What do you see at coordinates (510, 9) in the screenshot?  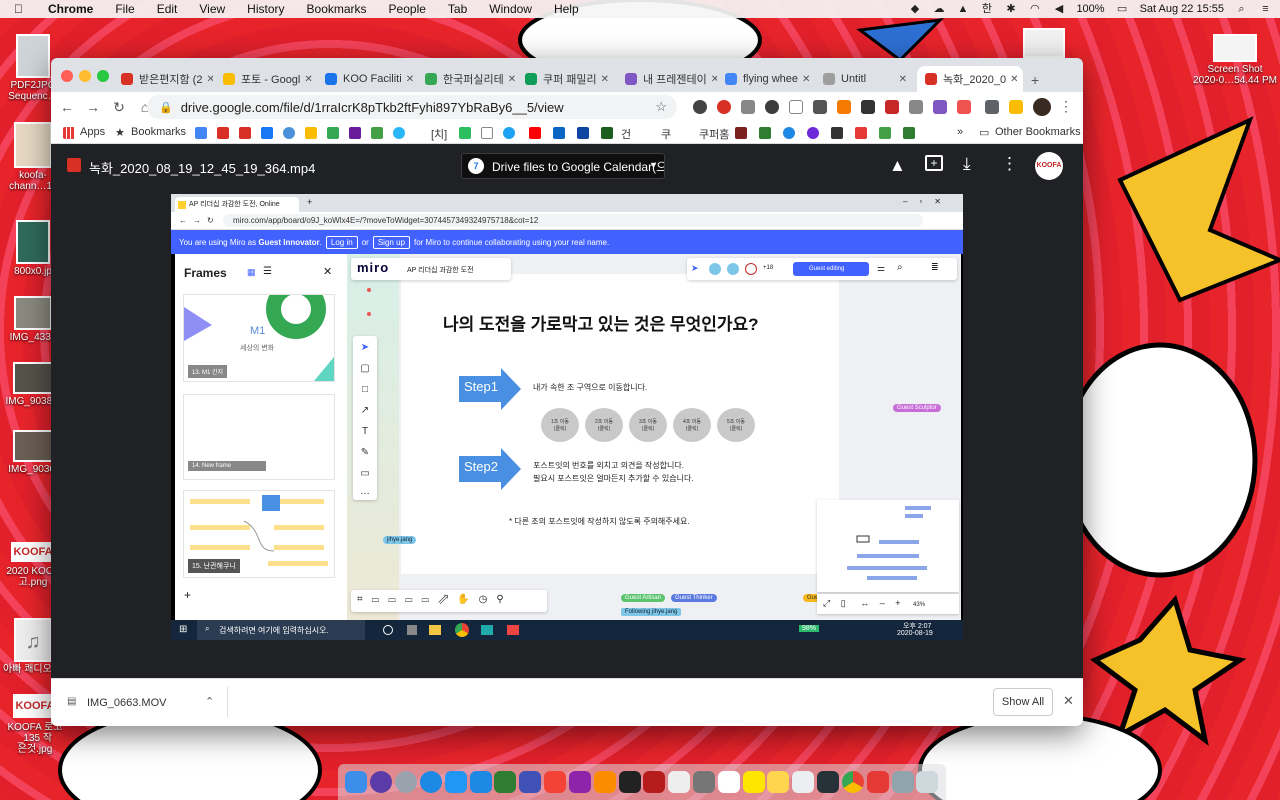 I see `menu-window: Window` at bounding box center [510, 9].